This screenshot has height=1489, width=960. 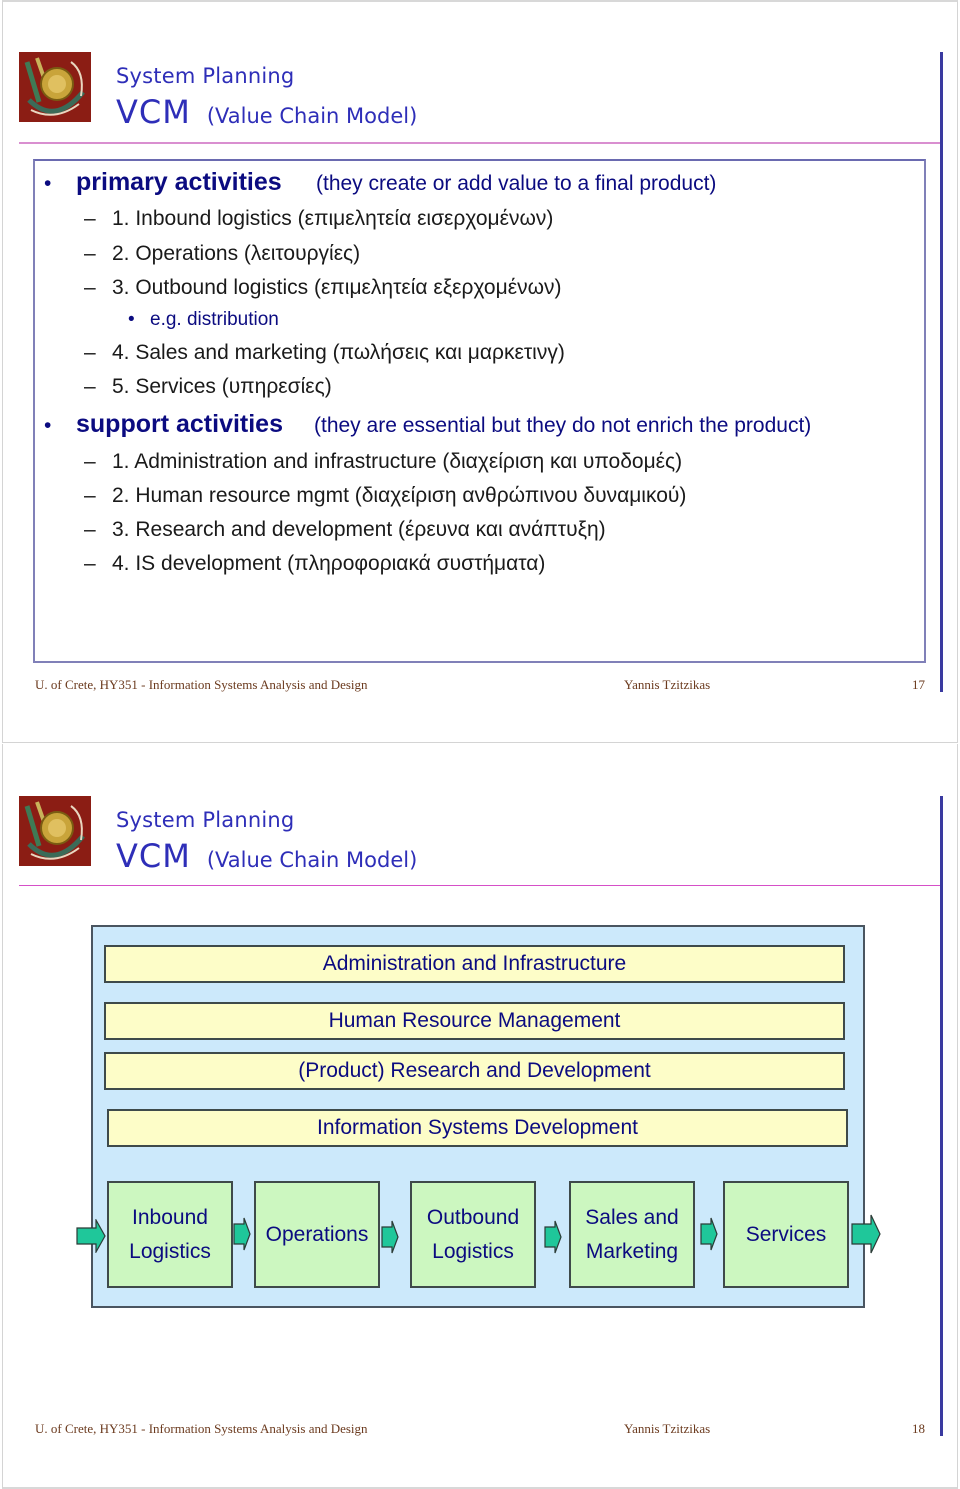 What do you see at coordinates (632, 1217) in the screenshot?
I see `primary-activity-label: Sales and` at bounding box center [632, 1217].